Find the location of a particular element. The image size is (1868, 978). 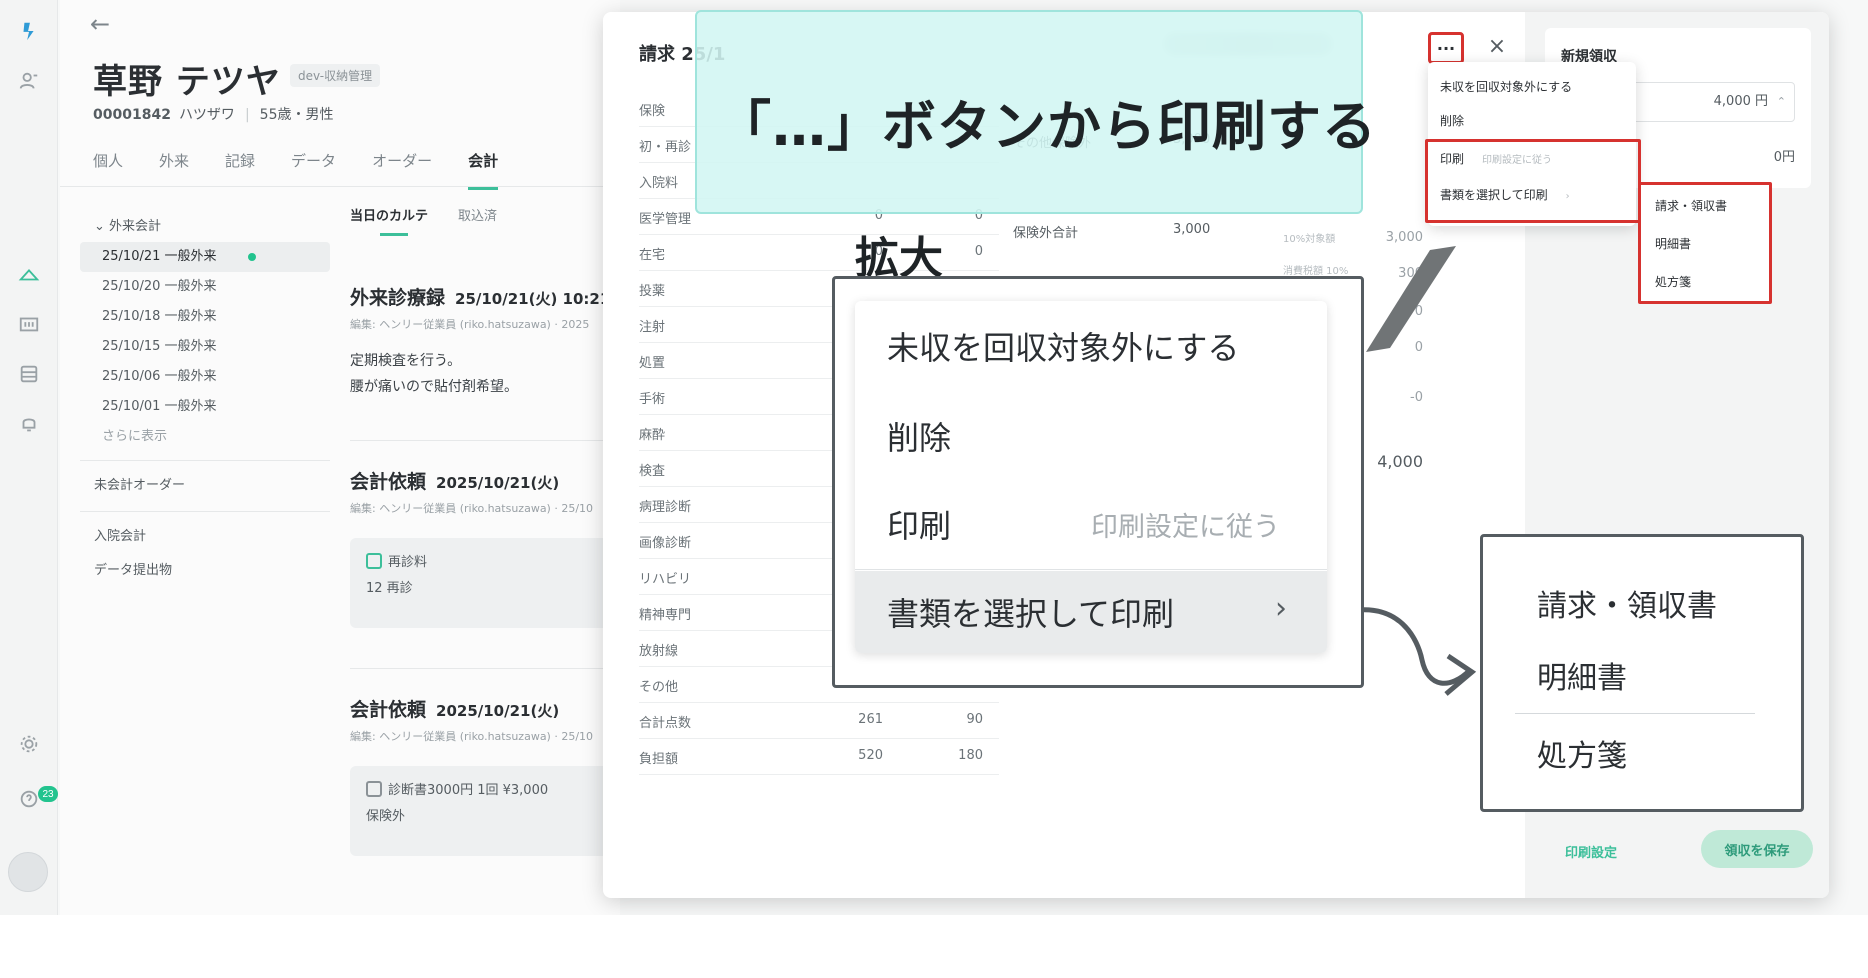

visit-item: 25/10/15 一般外来 is located at coordinates (205, 347).